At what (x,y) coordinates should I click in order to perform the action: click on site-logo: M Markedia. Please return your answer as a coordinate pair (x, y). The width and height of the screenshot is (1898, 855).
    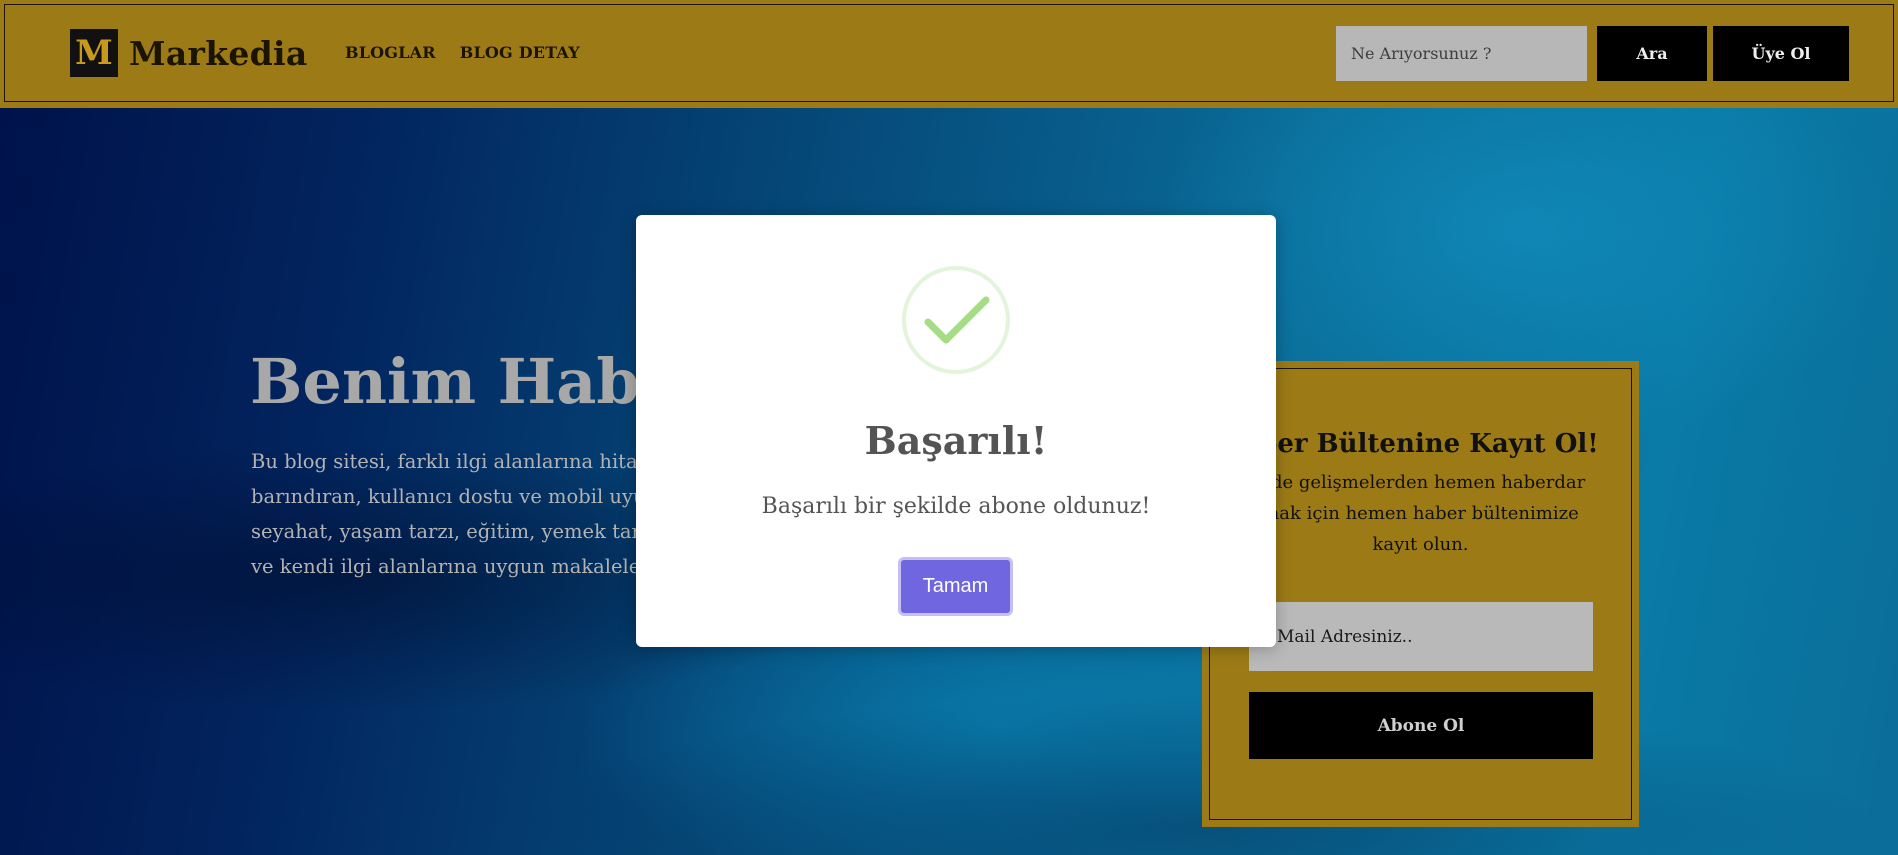
    Looking at the image, I should click on (189, 53).